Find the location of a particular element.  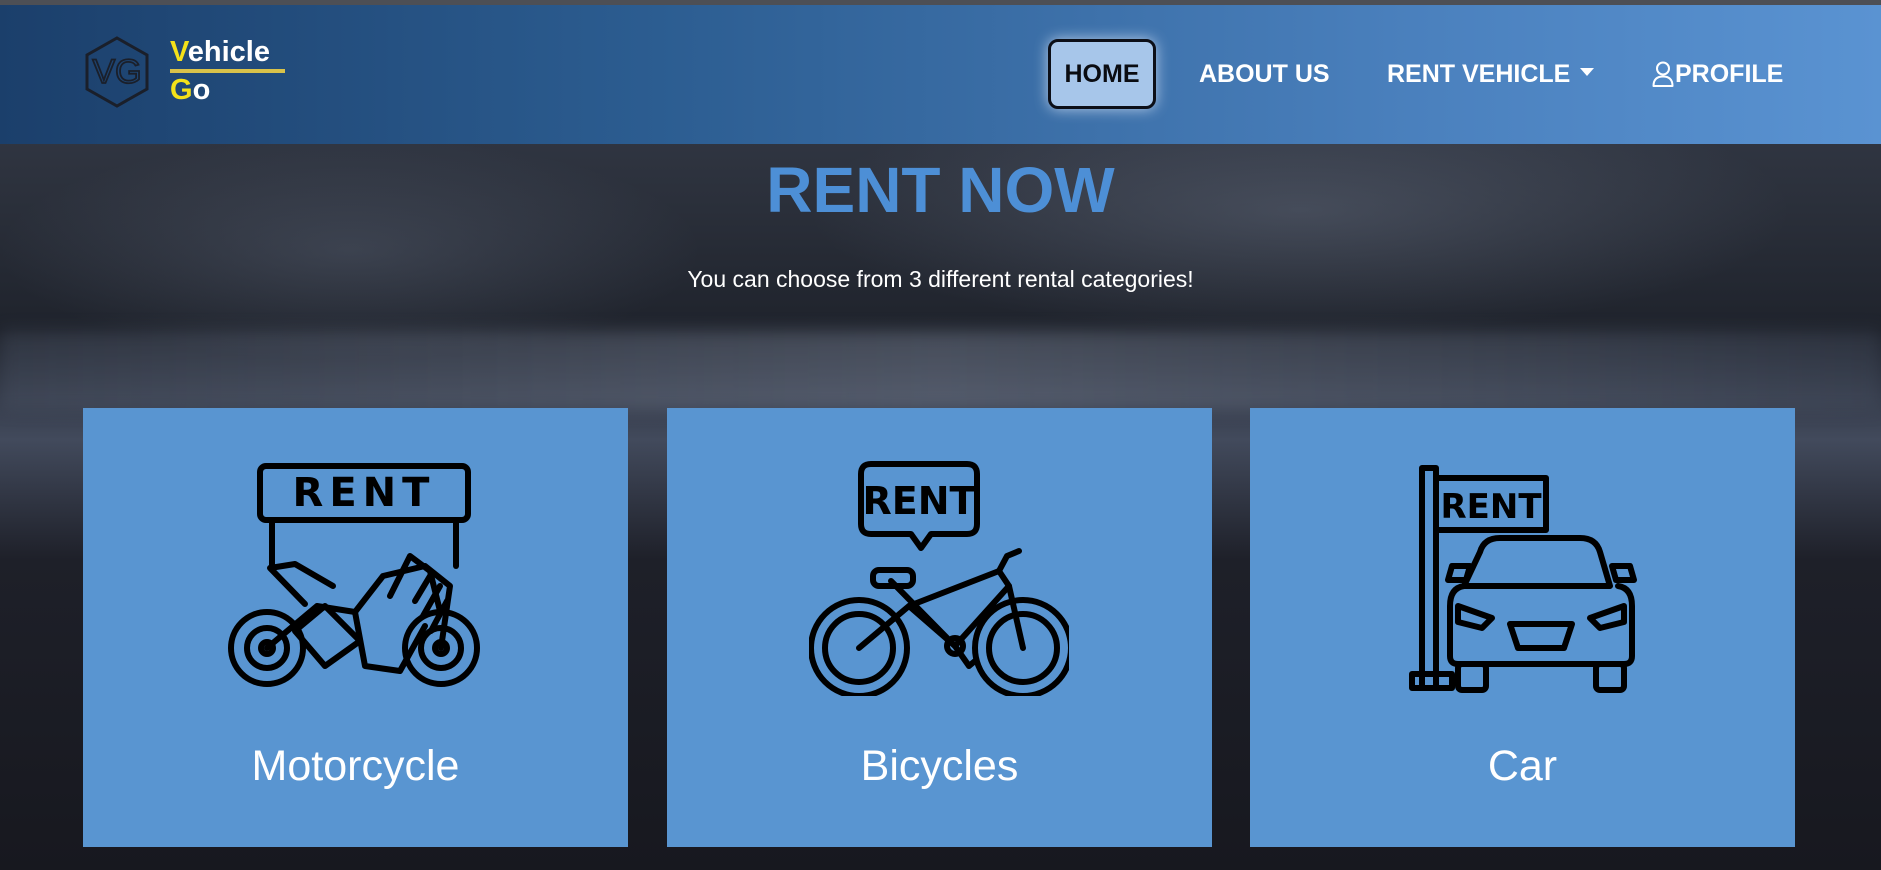

brand-line-2-rest: o is located at coordinates (201, 90).